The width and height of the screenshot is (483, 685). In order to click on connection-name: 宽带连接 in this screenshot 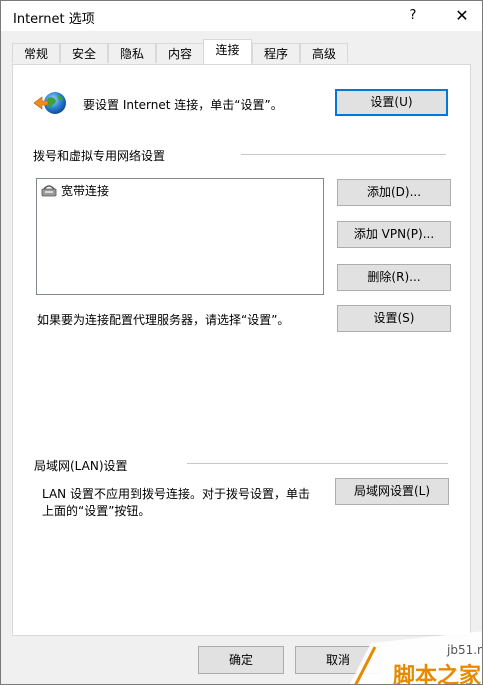, I will do `click(85, 191)`.